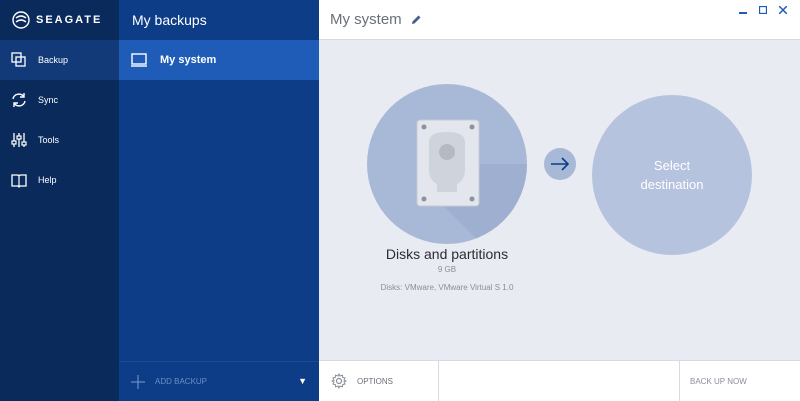 The height and width of the screenshot is (401, 800). What do you see at coordinates (59, 180) in the screenshot?
I see `nav-item-help: Help` at bounding box center [59, 180].